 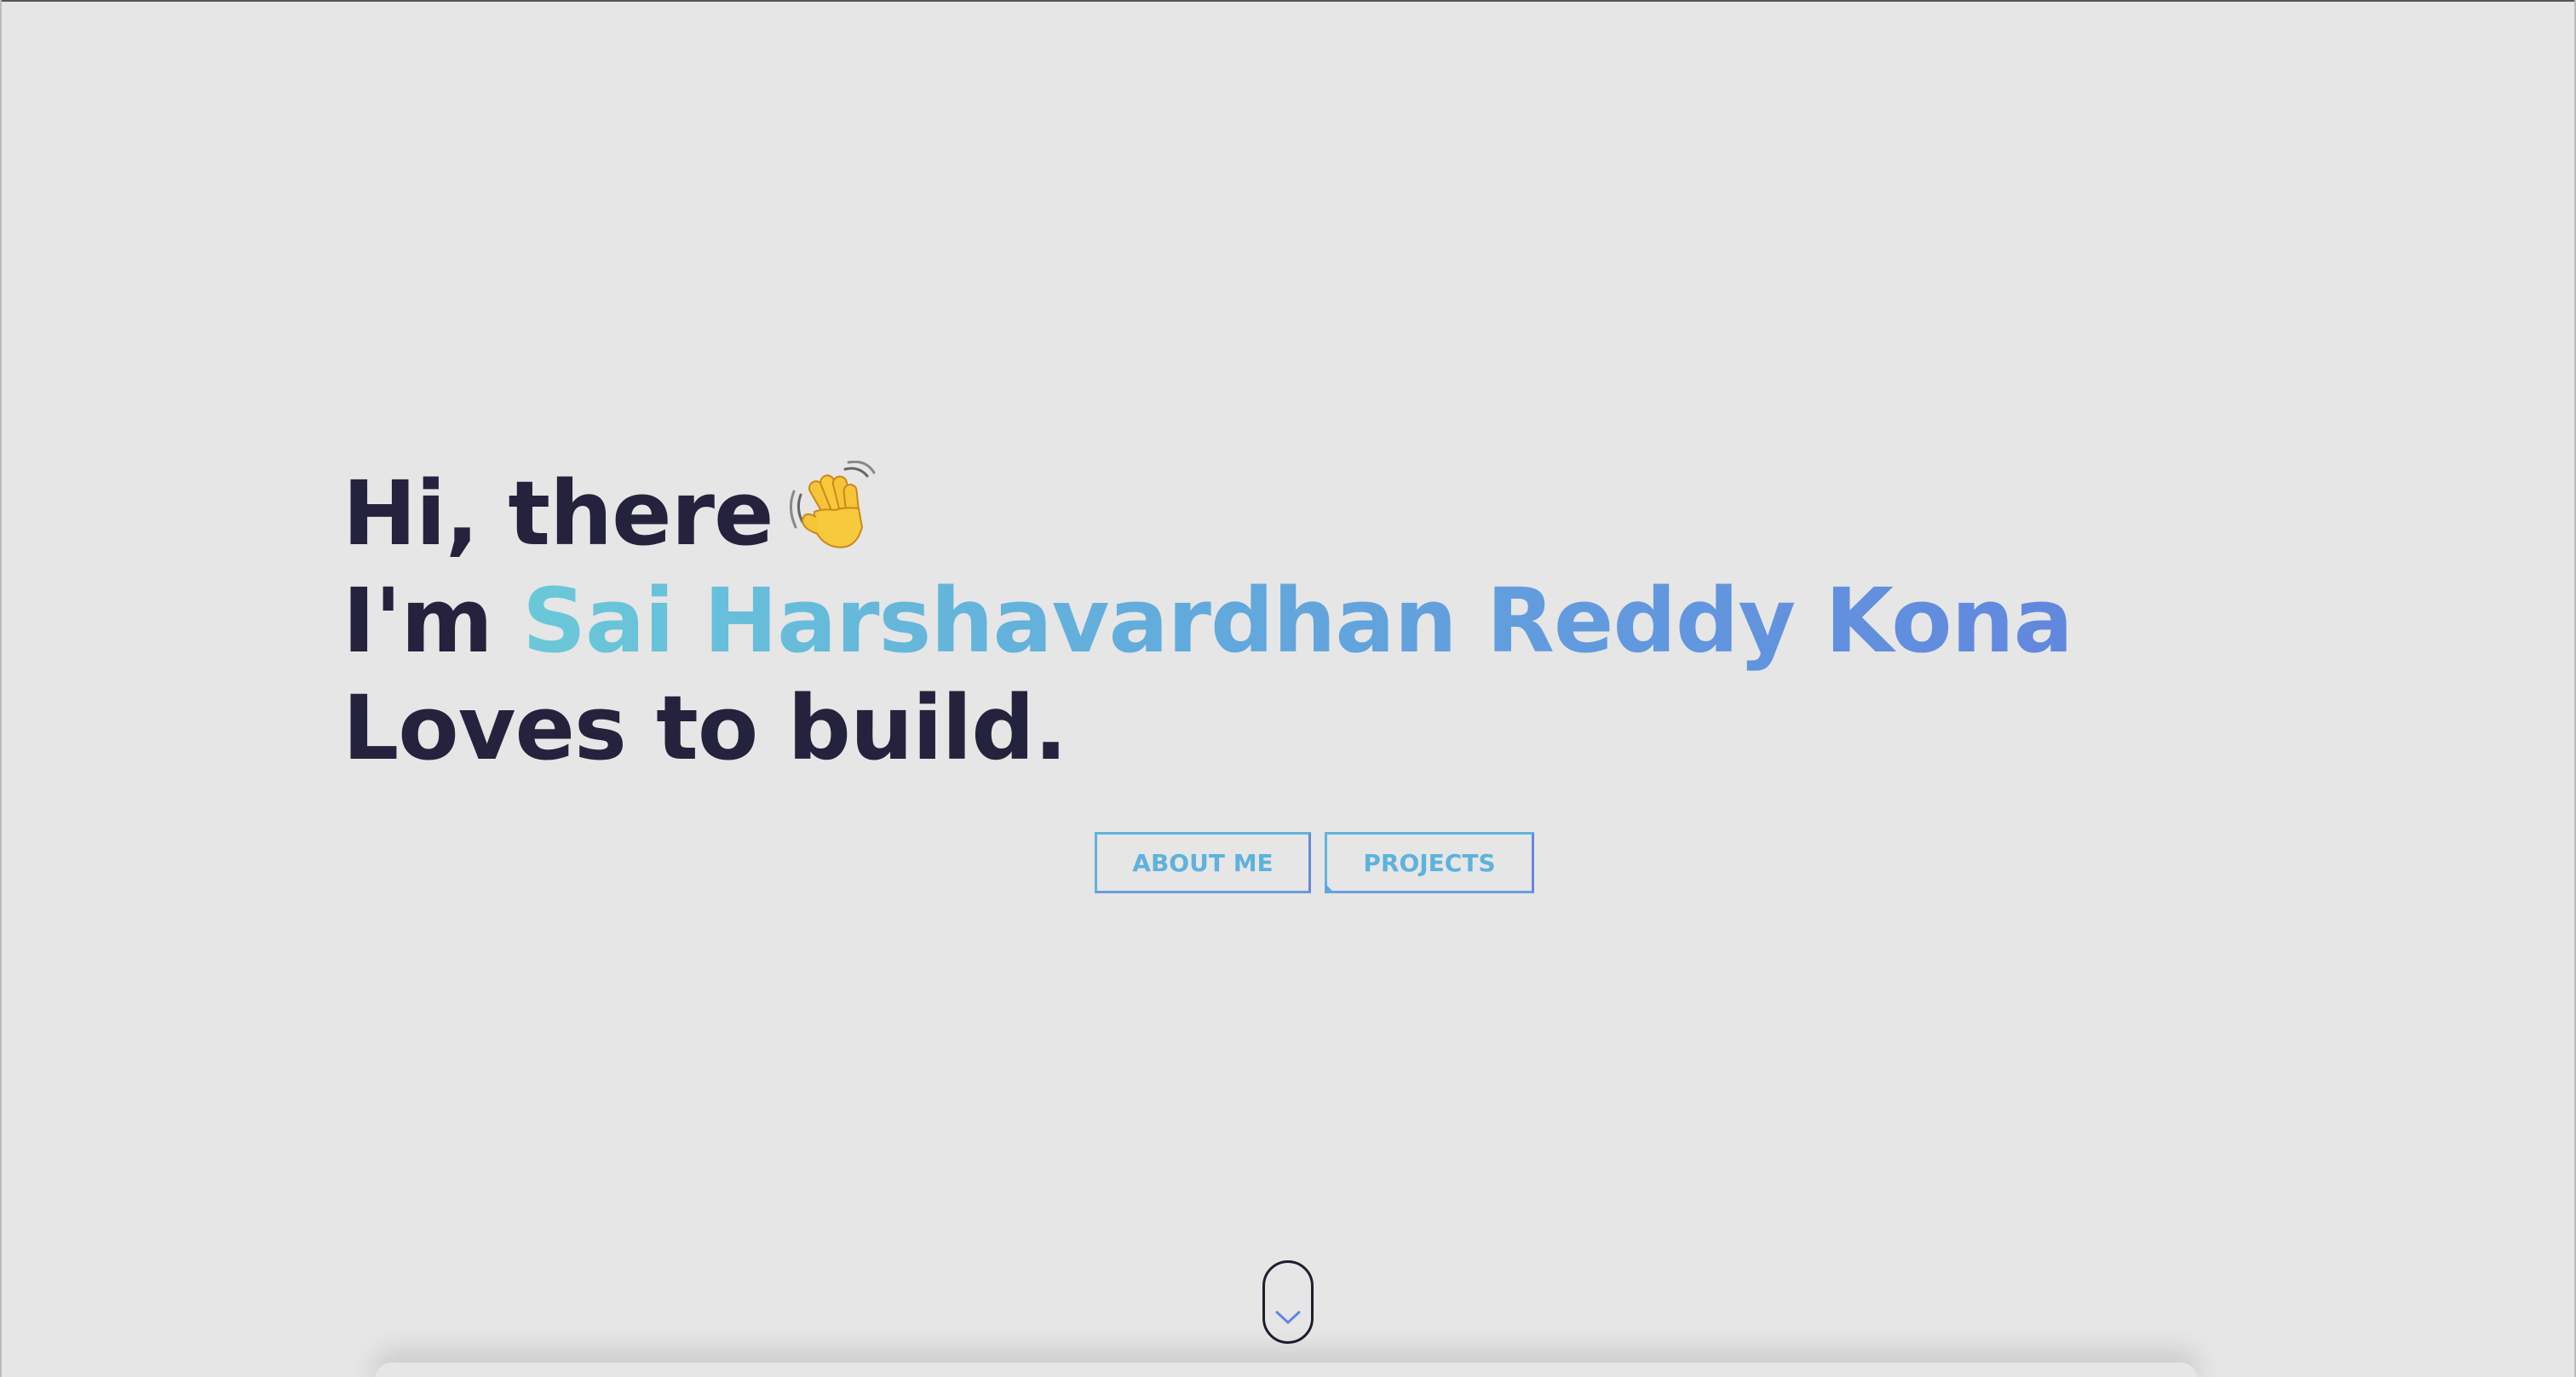 What do you see at coordinates (1314, 862) in the screenshot?
I see `cta-button-group: ABOUT ME PROJECTS` at bounding box center [1314, 862].